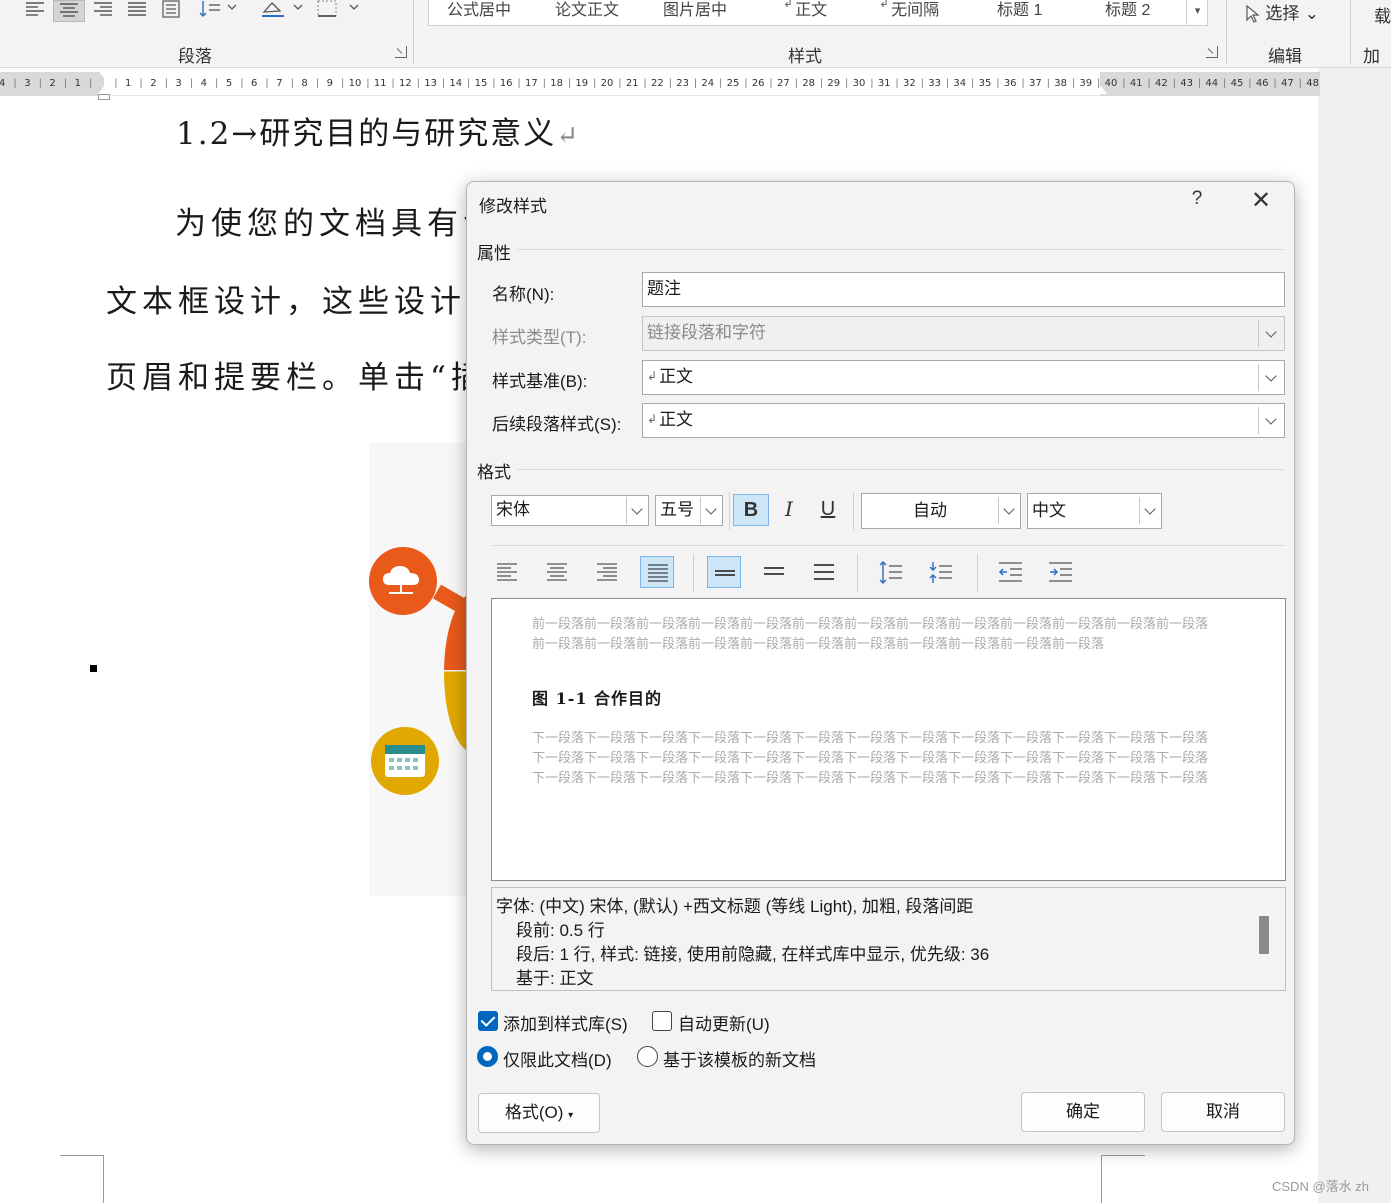 The image size is (1391, 1203). I want to click on bold-button: B, so click(751, 510).